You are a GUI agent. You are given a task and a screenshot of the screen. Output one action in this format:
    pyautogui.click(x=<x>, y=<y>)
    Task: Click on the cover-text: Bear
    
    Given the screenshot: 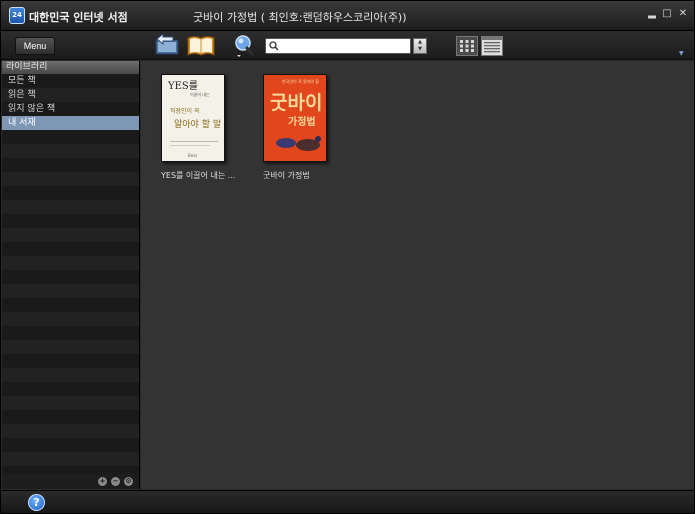 What is the action you would take?
    pyautogui.click(x=193, y=155)
    